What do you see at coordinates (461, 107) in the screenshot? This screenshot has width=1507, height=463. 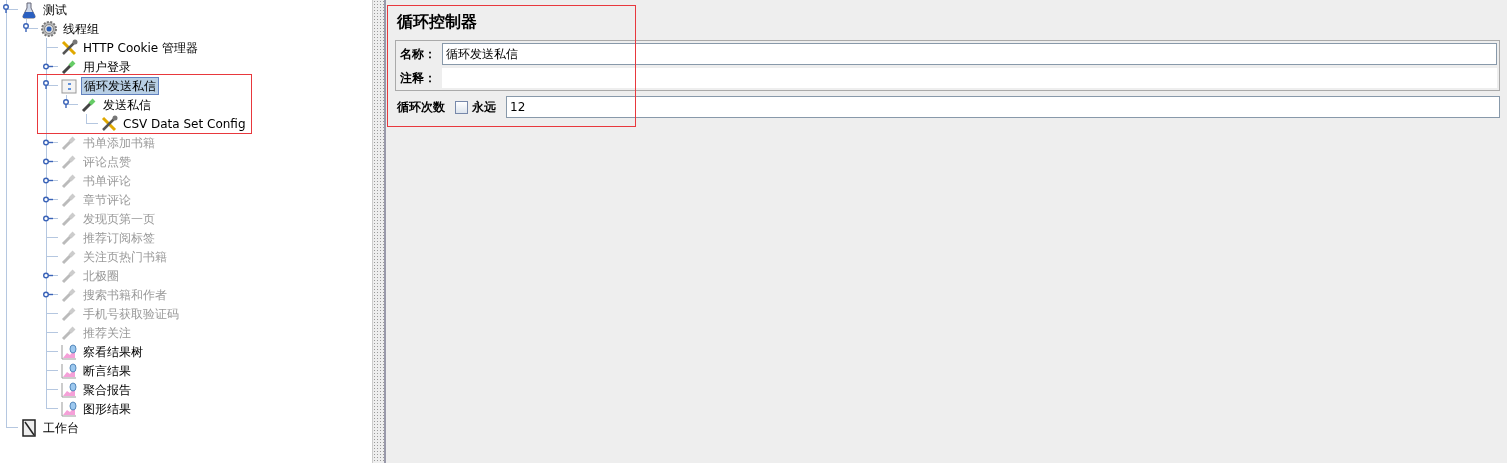 I see `forever-checkbox` at bounding box center [461, 107].